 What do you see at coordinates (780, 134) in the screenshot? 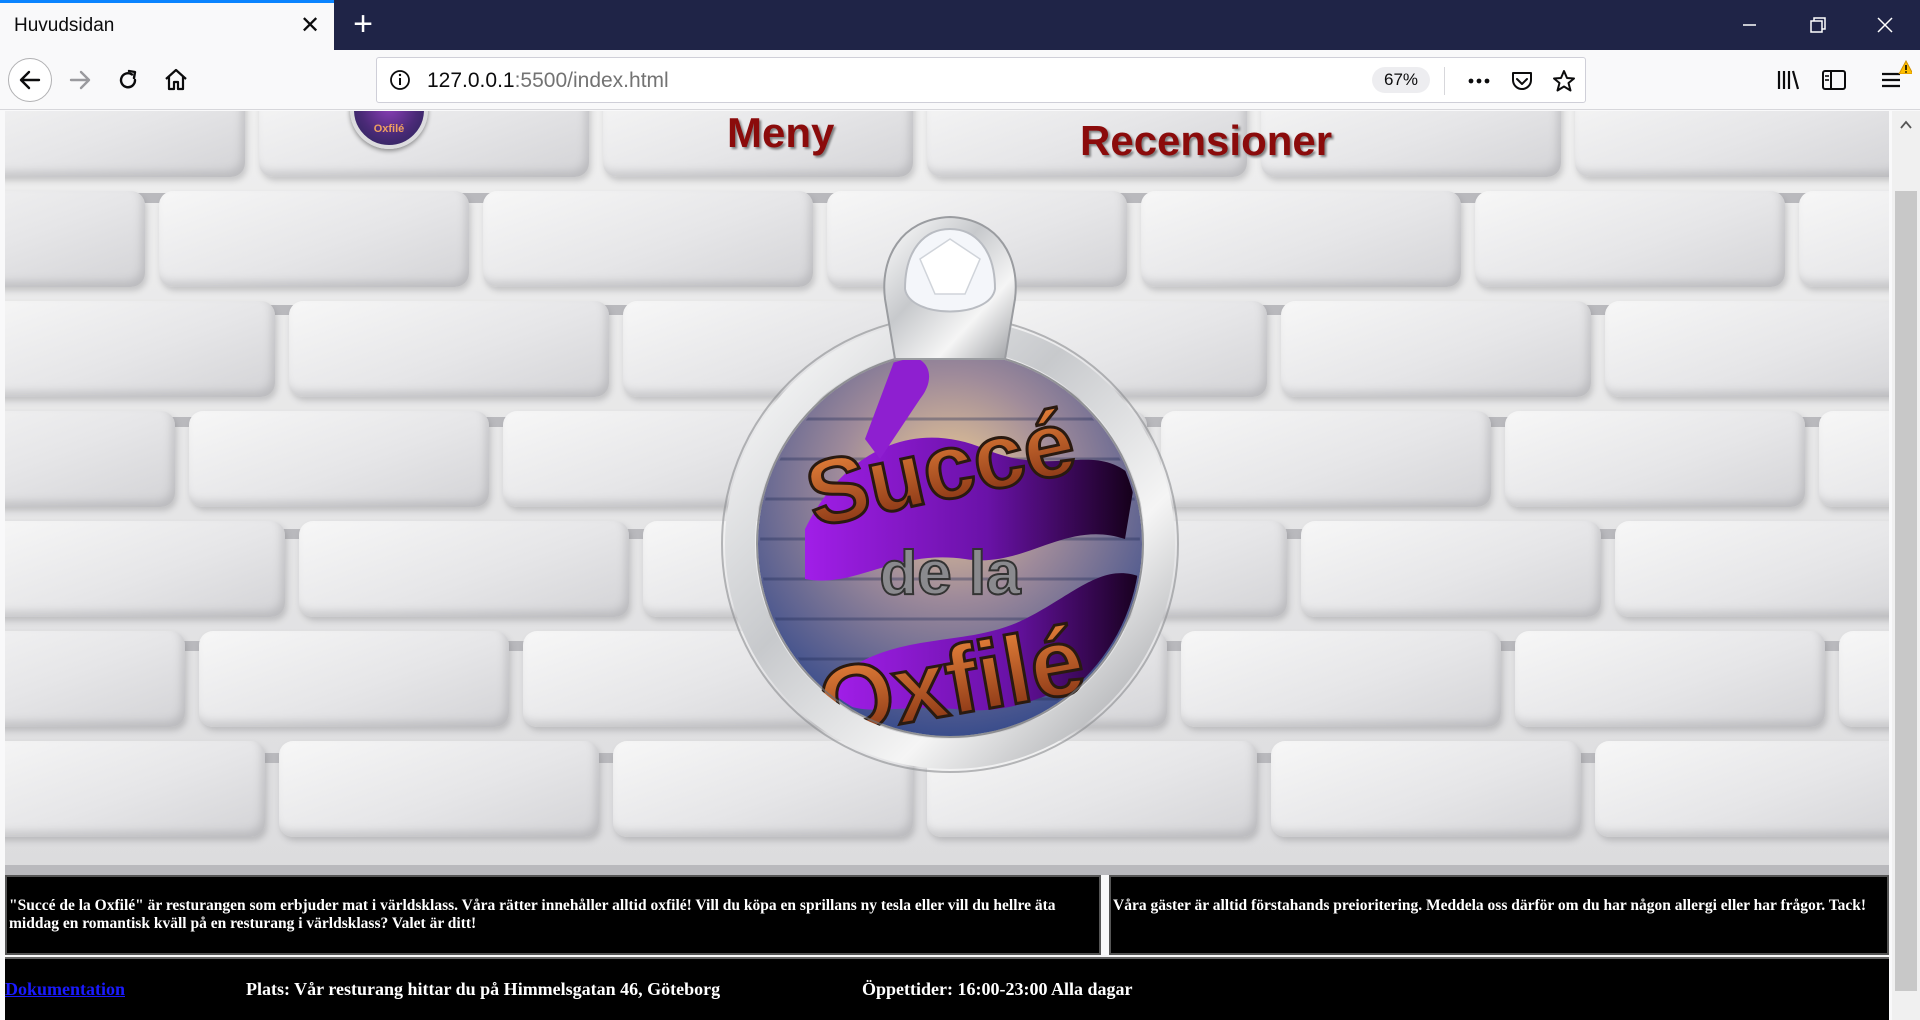
I see `nav-link-meny: Meny` at bounding box center [780, 134].